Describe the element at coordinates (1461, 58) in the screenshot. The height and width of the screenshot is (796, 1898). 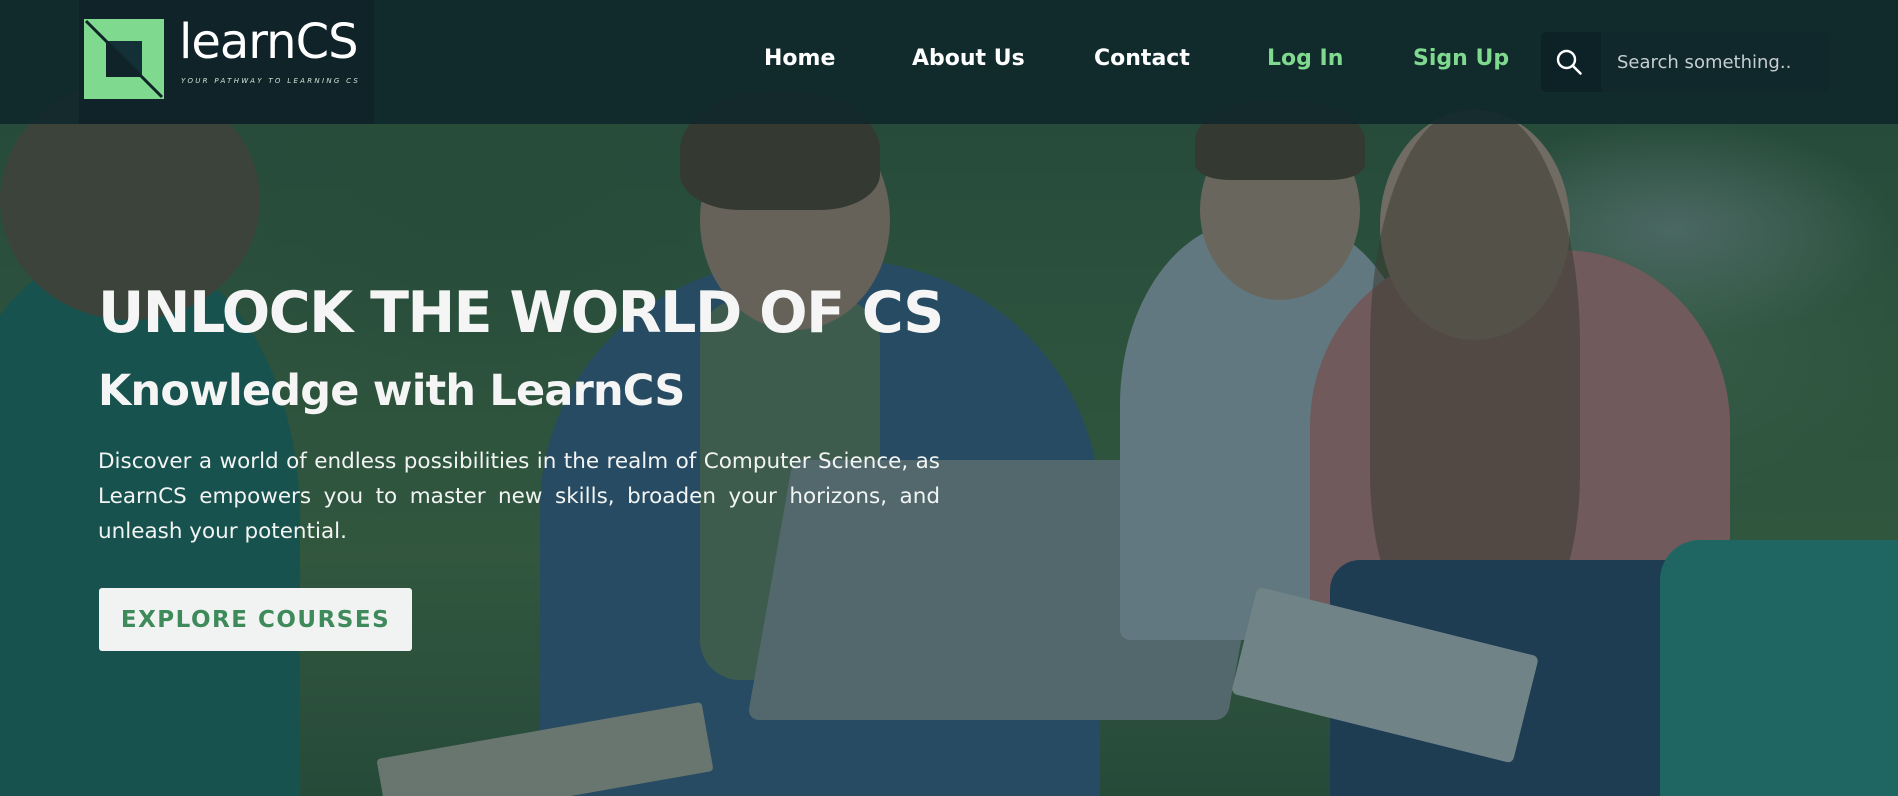
I see `nav-signup: Sign Up` at that location.